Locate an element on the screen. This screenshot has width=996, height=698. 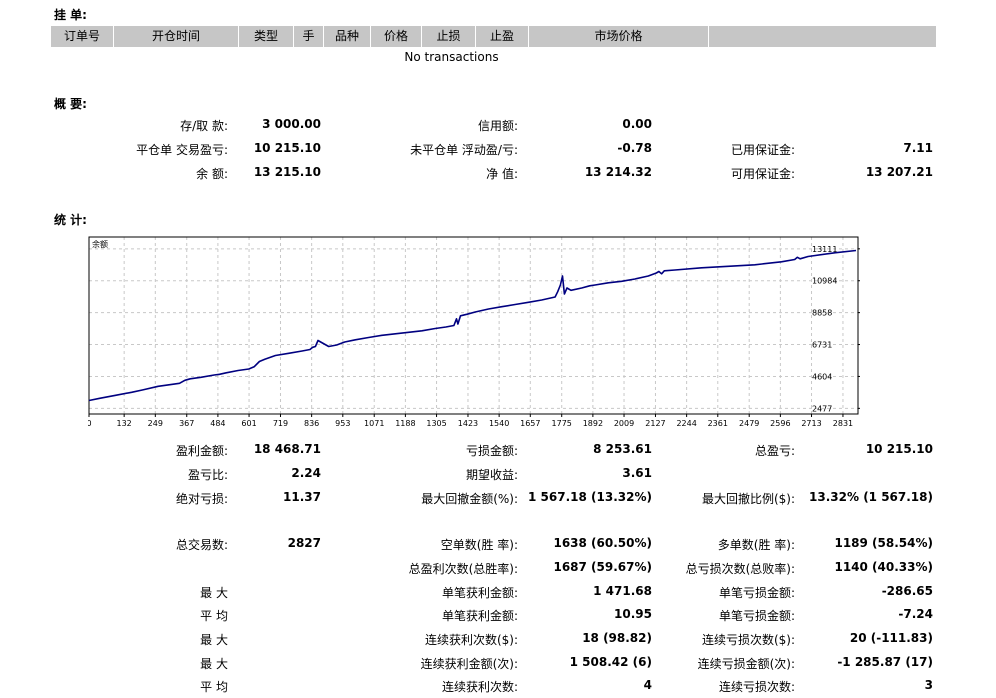
col-lots: 手 is located at coordinates (309, 36).